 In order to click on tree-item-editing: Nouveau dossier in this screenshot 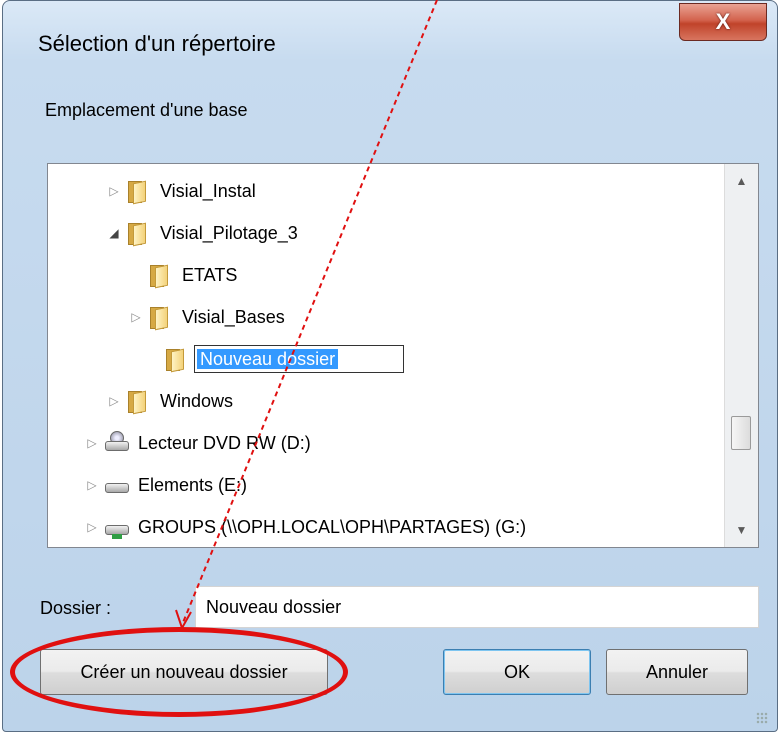, I will do `click(284, 359)`.